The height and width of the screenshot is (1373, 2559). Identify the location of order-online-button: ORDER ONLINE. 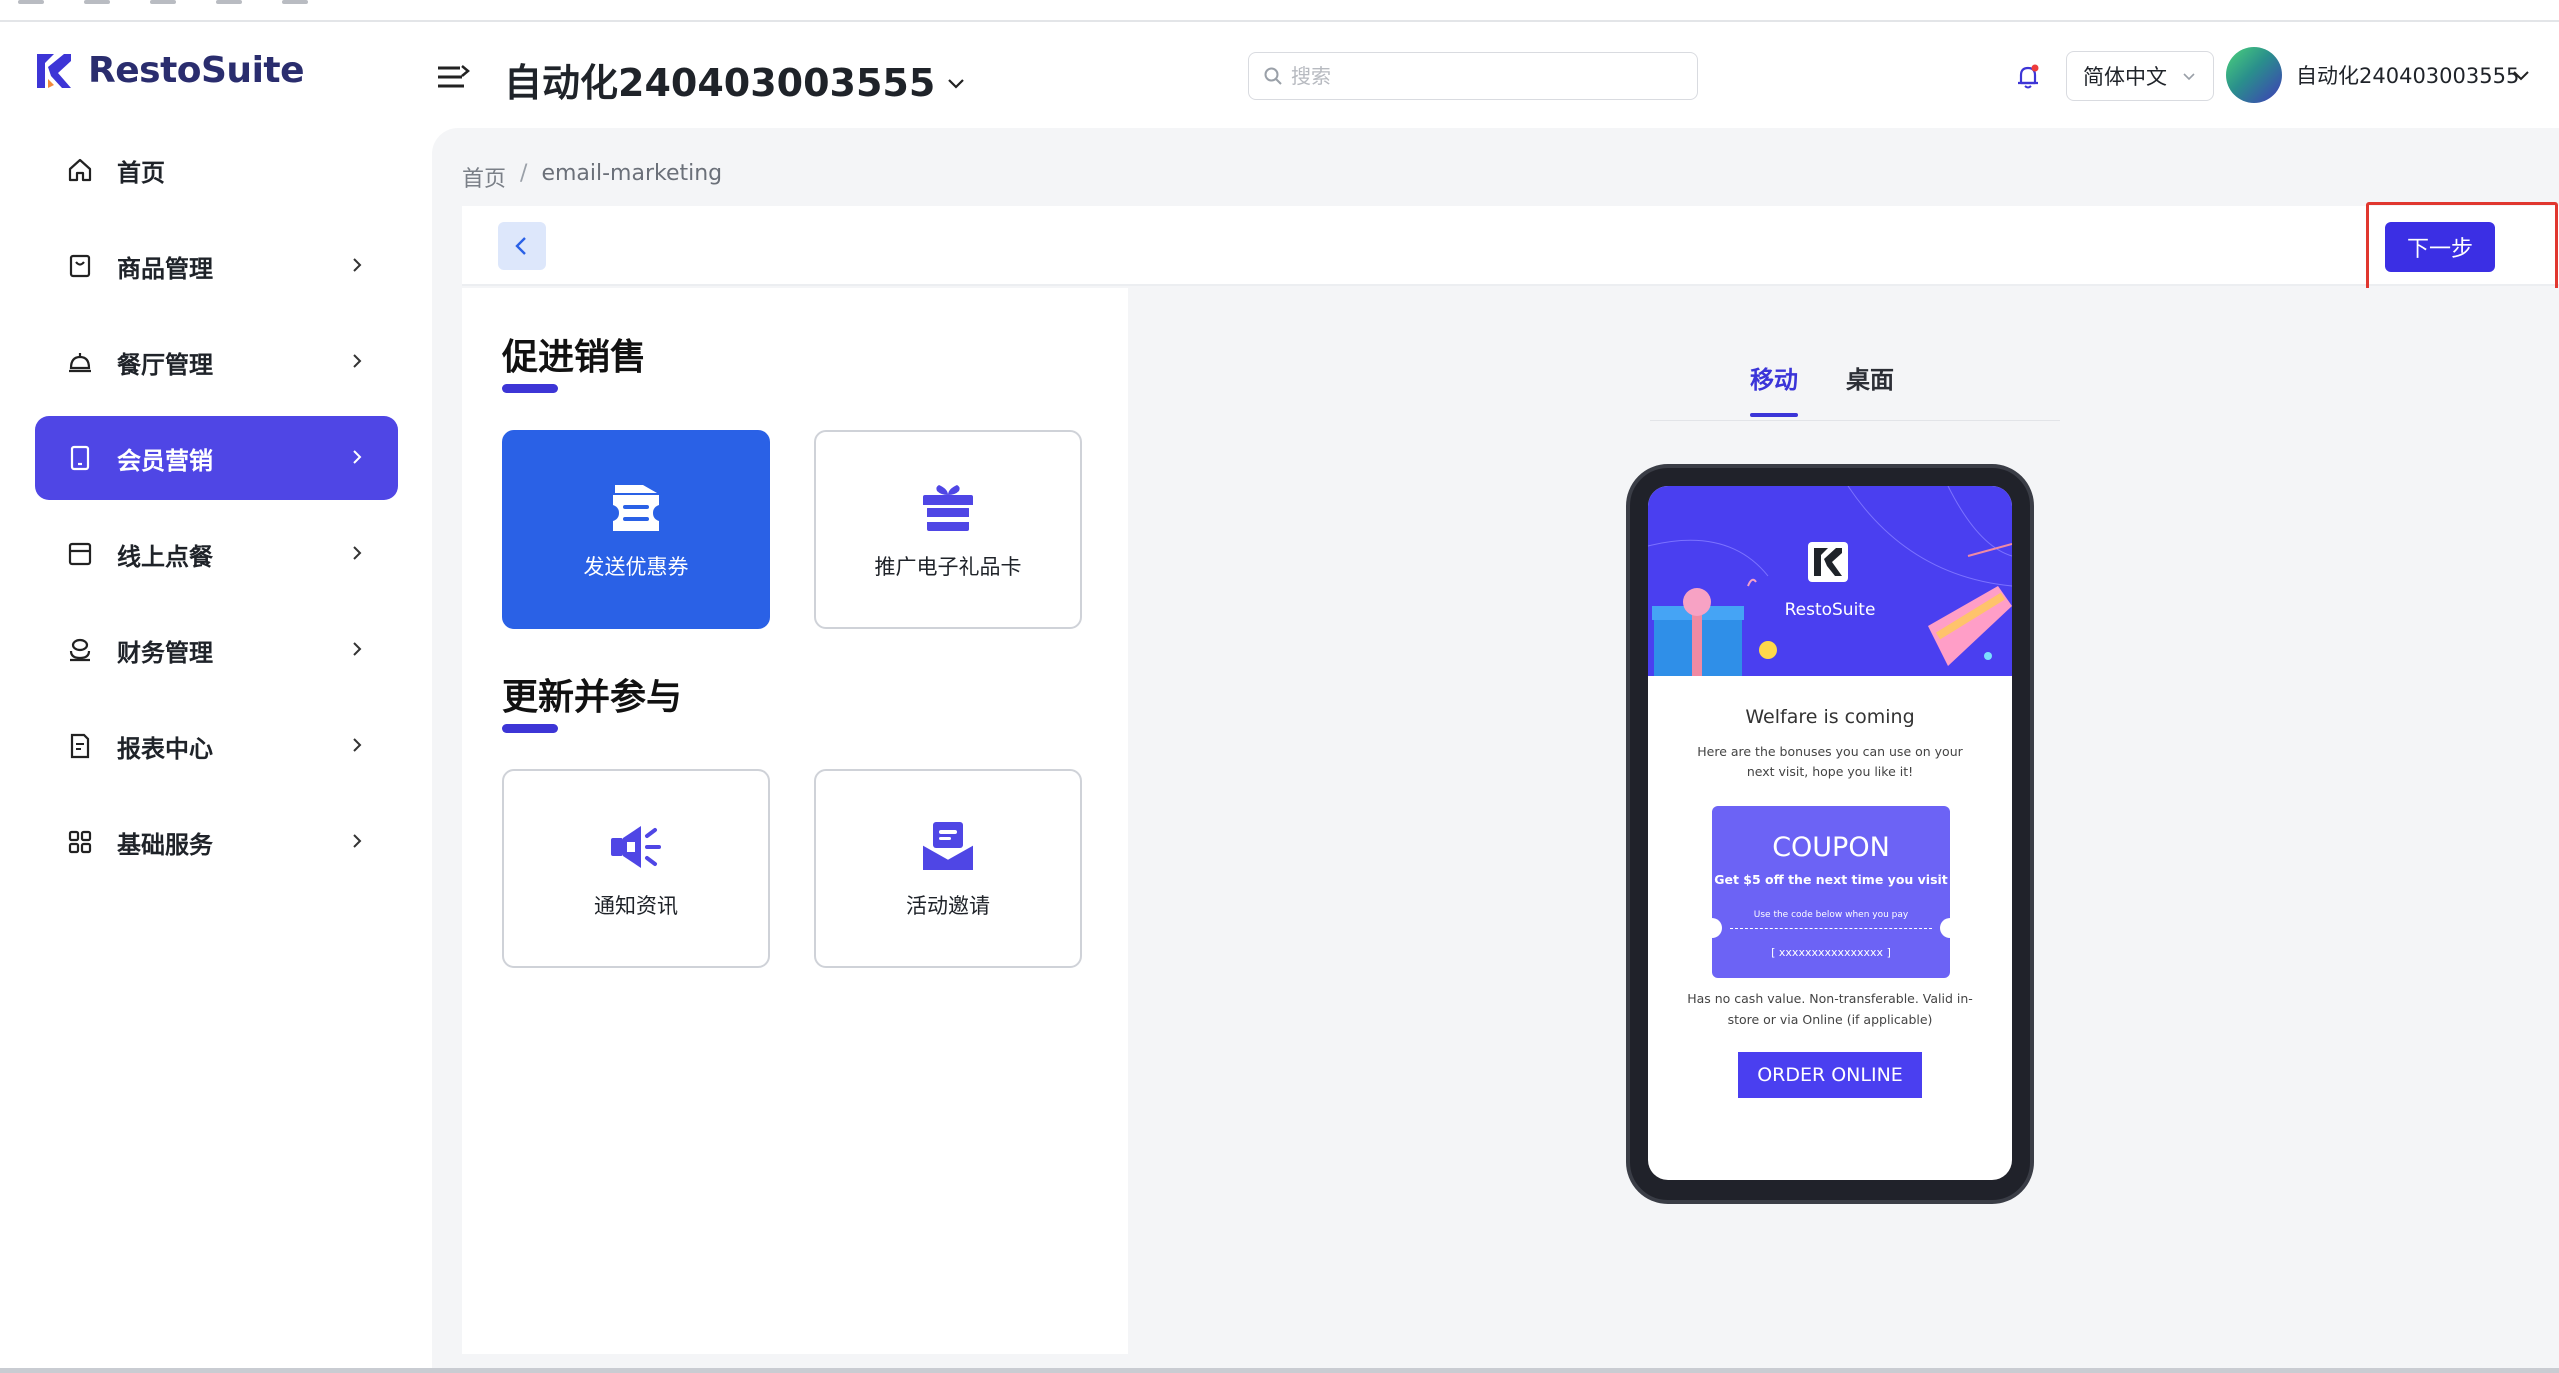
(1830, 1075).